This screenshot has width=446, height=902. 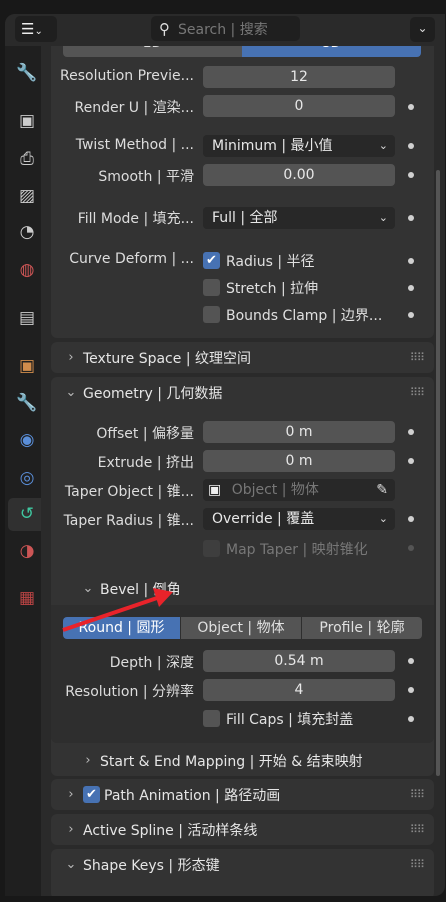 I want to click on taper-radius-dropdown: Override | 覆盖 ⌄, so click(x=299, y=519).